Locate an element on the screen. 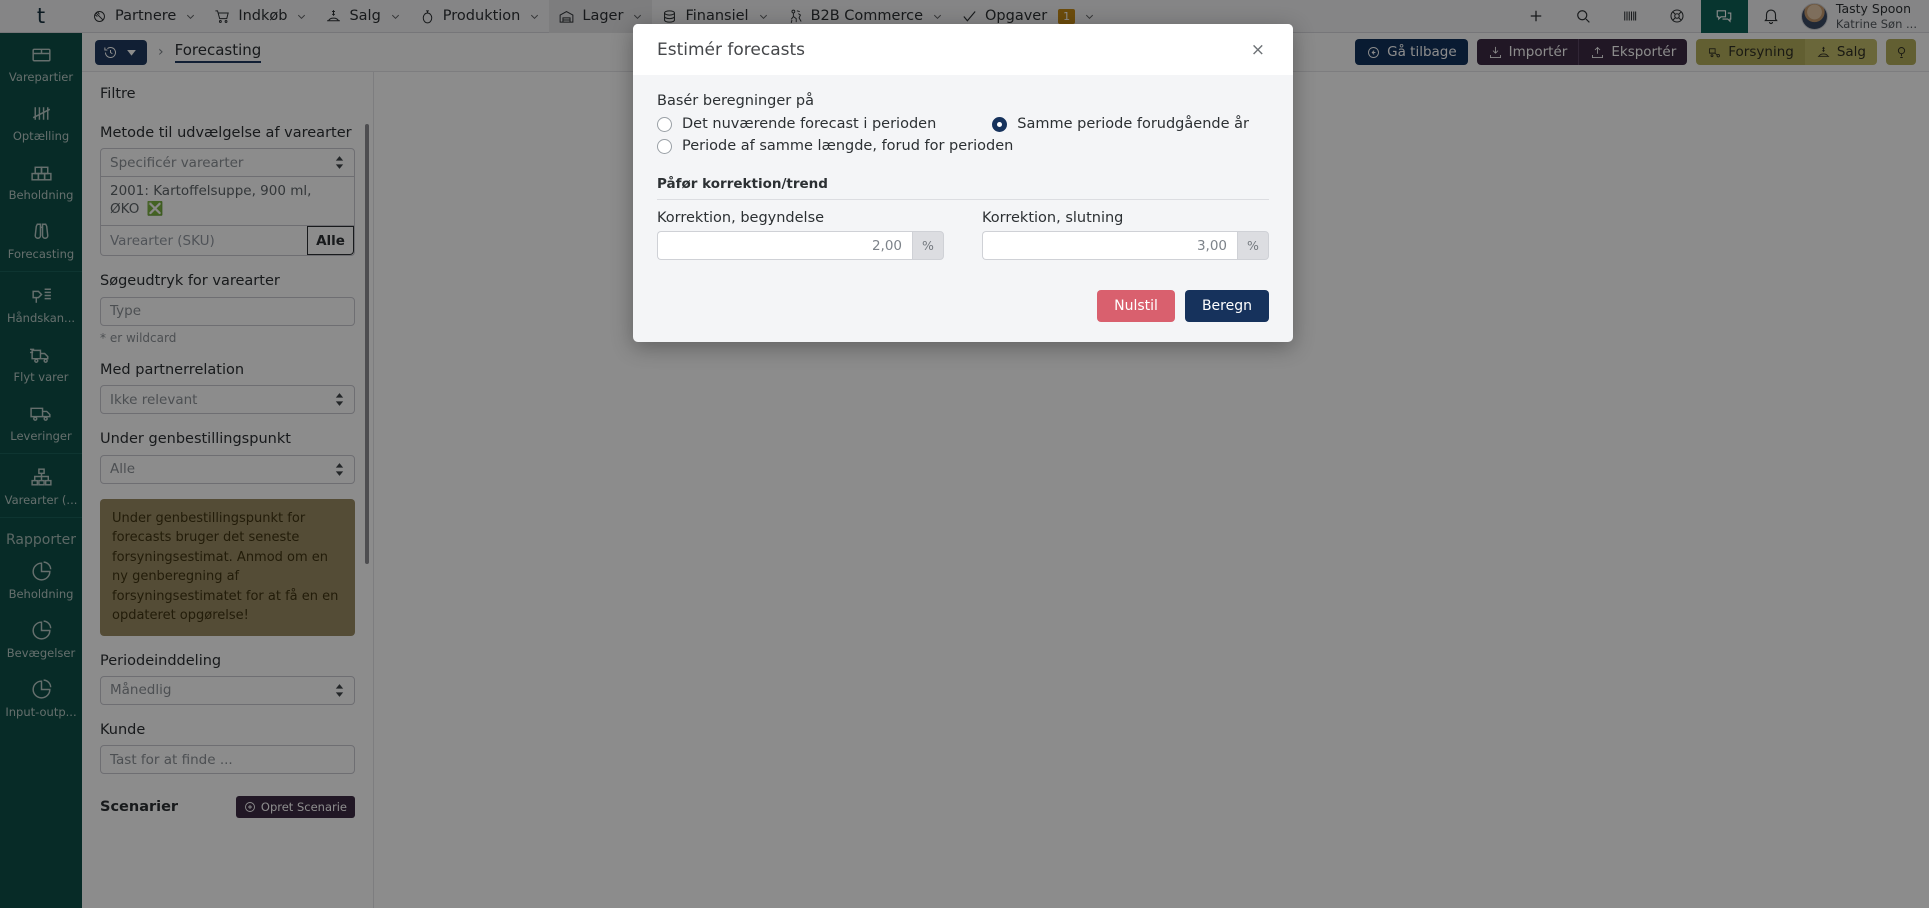  radio-label: Det nuværende forecast i perioden is located at coordinates (809, 124).